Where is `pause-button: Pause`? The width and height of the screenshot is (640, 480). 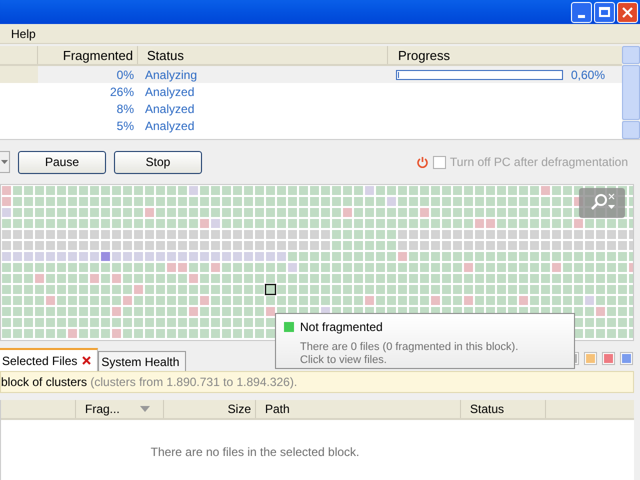 pause-button: Pause is located at coordinates (62, 162).